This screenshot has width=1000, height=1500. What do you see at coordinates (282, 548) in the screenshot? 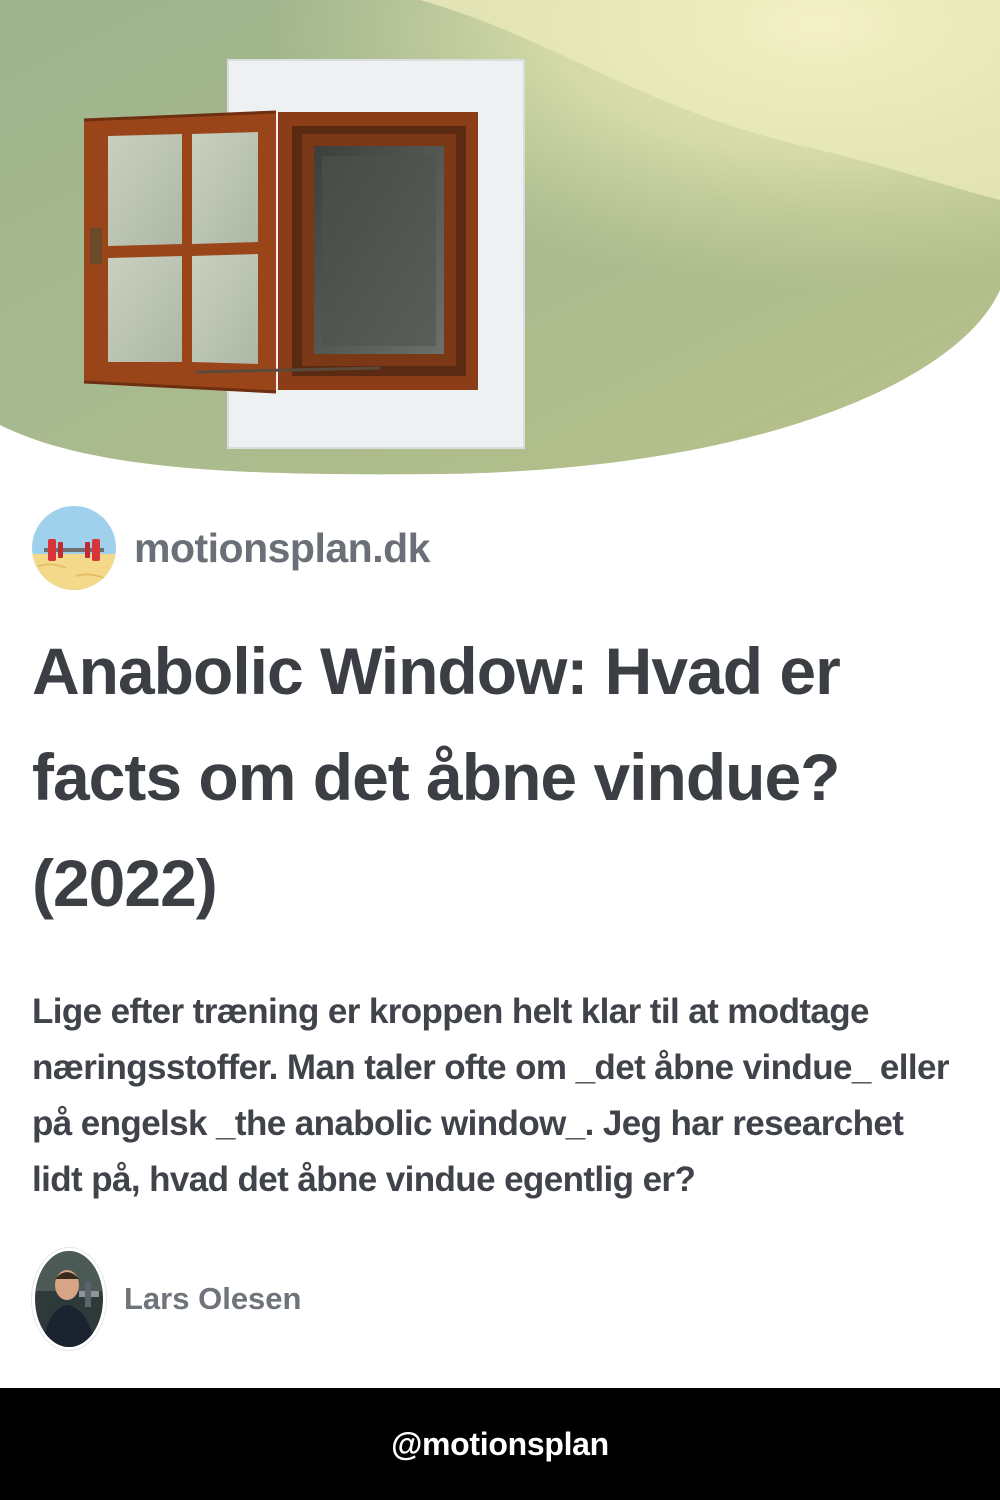
I see `site-name: motionsplan.dk` at bounding box center [282, 548].